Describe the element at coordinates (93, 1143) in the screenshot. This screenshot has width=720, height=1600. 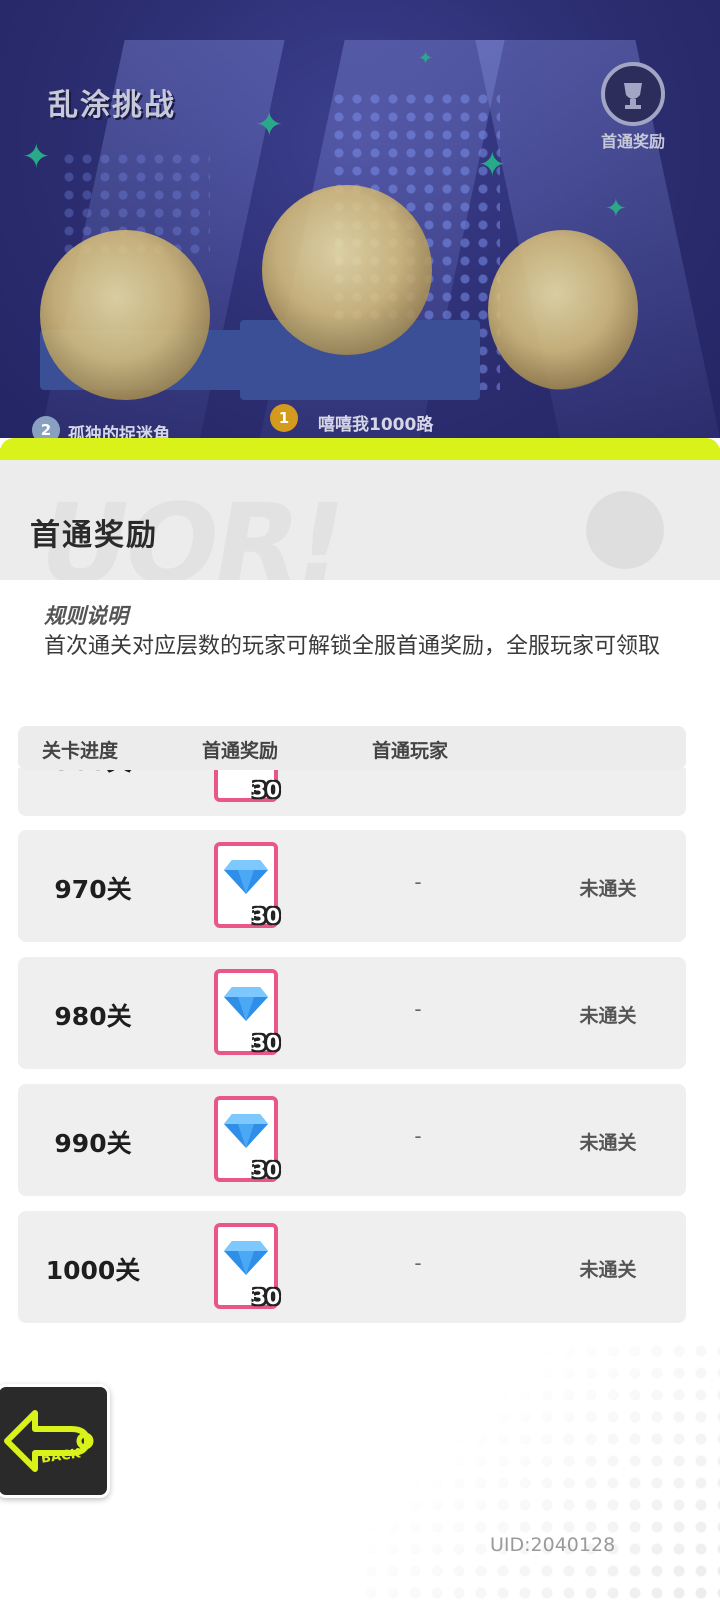
I see `stage-label: 990关` at that location.